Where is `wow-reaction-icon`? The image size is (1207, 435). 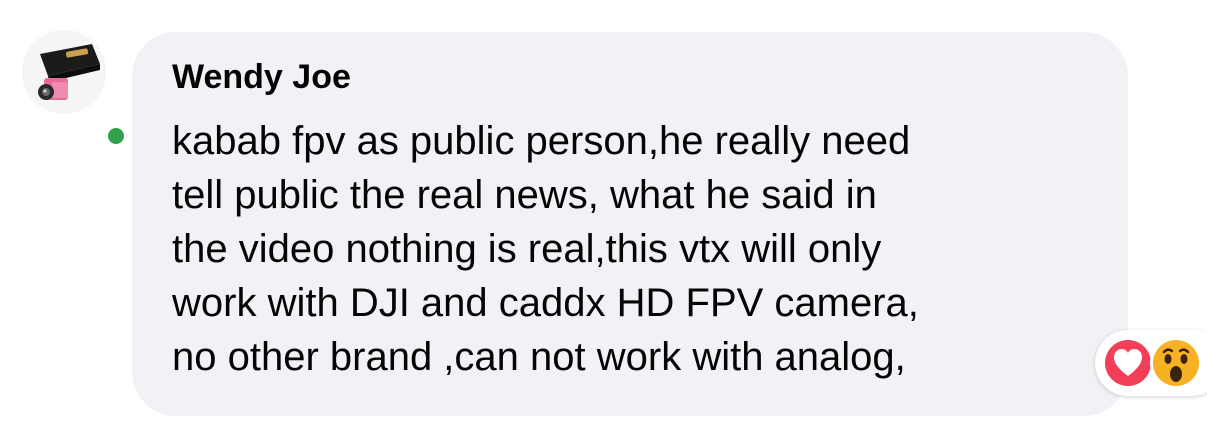
wow-reaction-icon is located at coordinates (1176, 363).